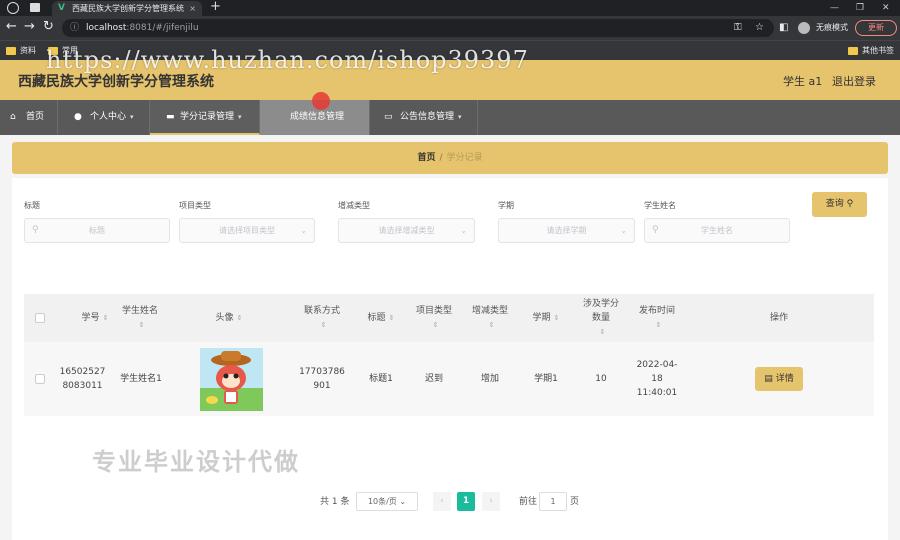 The width and height of the screenshot is (900, 540). Describe the element at coordinates (489, 379) in the screenshot. I see `cell-change-type: 增加` at that location.